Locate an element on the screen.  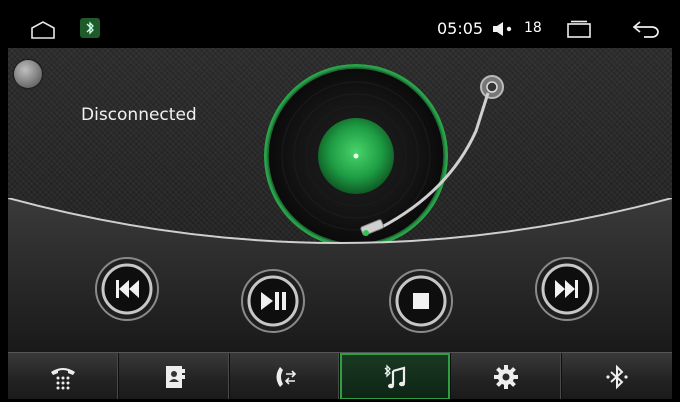
call-transfer-icon is located at coordinates (286, 376).